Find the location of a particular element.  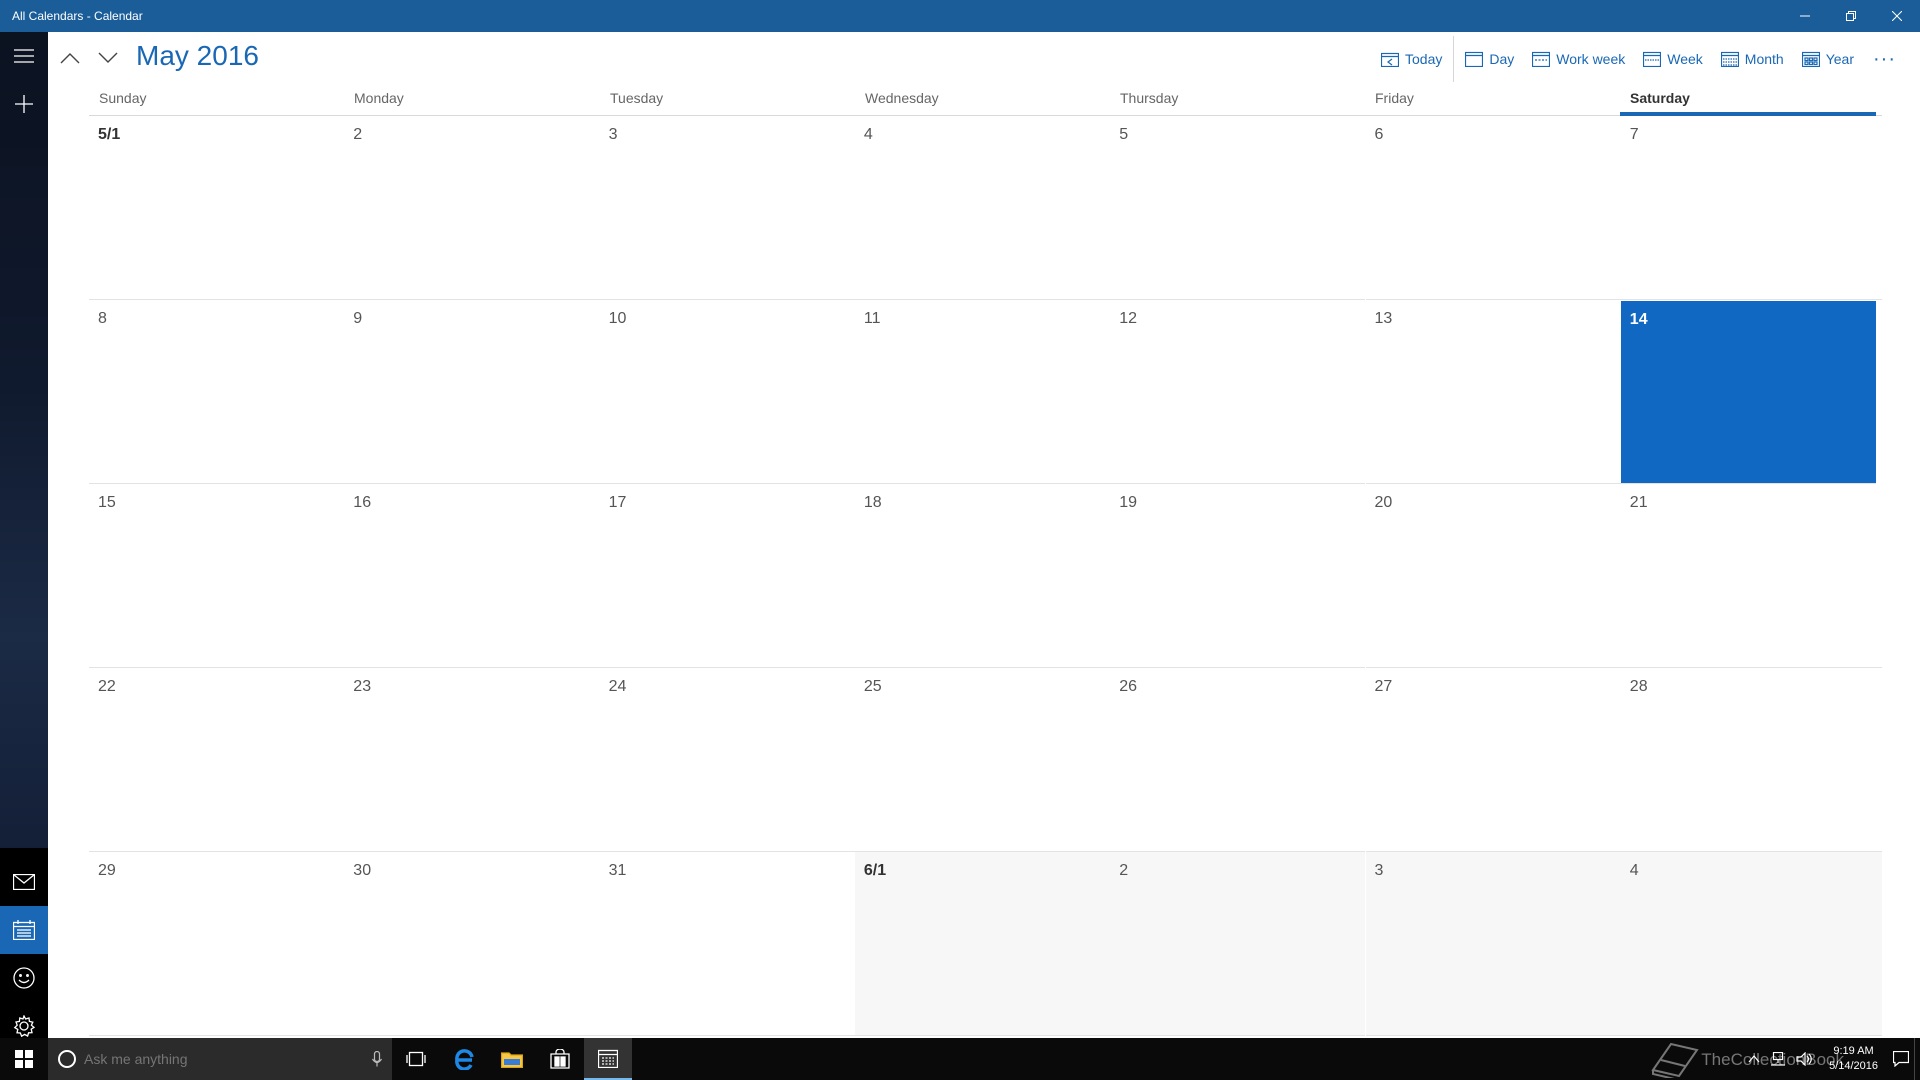

mail-button is located at coordinates (24, 882).